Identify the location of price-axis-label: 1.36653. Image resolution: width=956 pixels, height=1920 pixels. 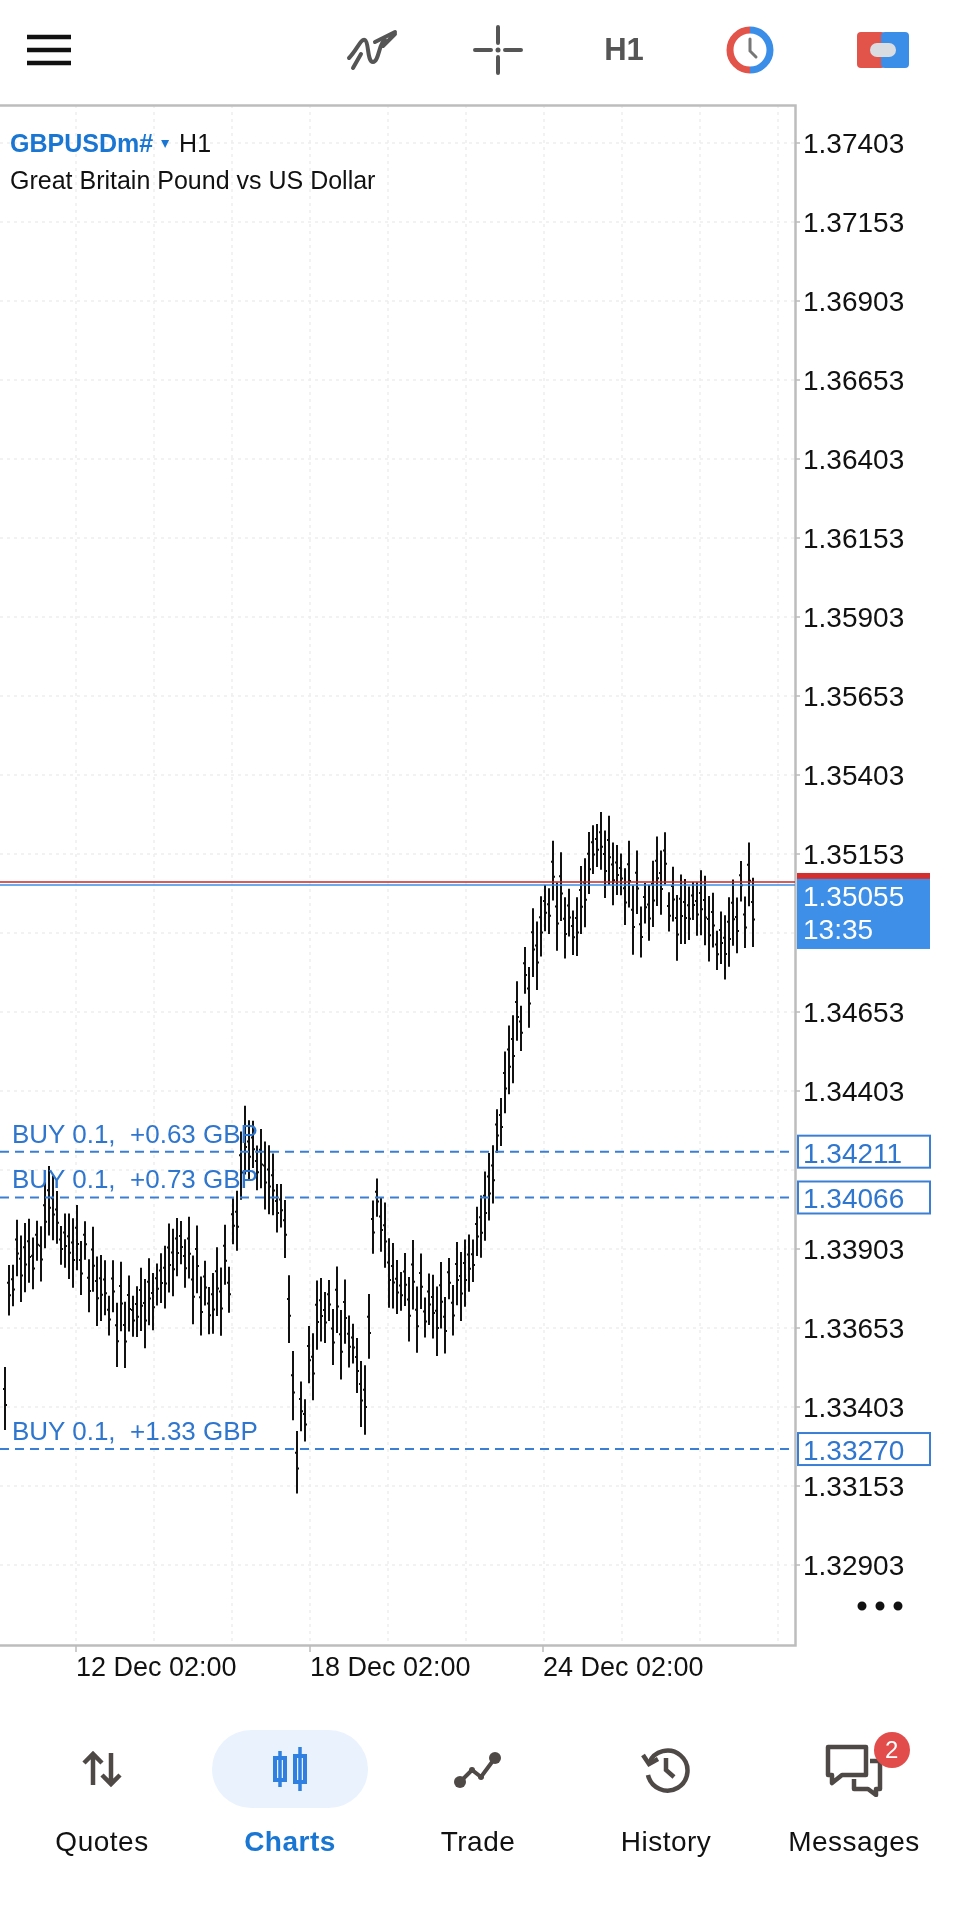
(854, 380).